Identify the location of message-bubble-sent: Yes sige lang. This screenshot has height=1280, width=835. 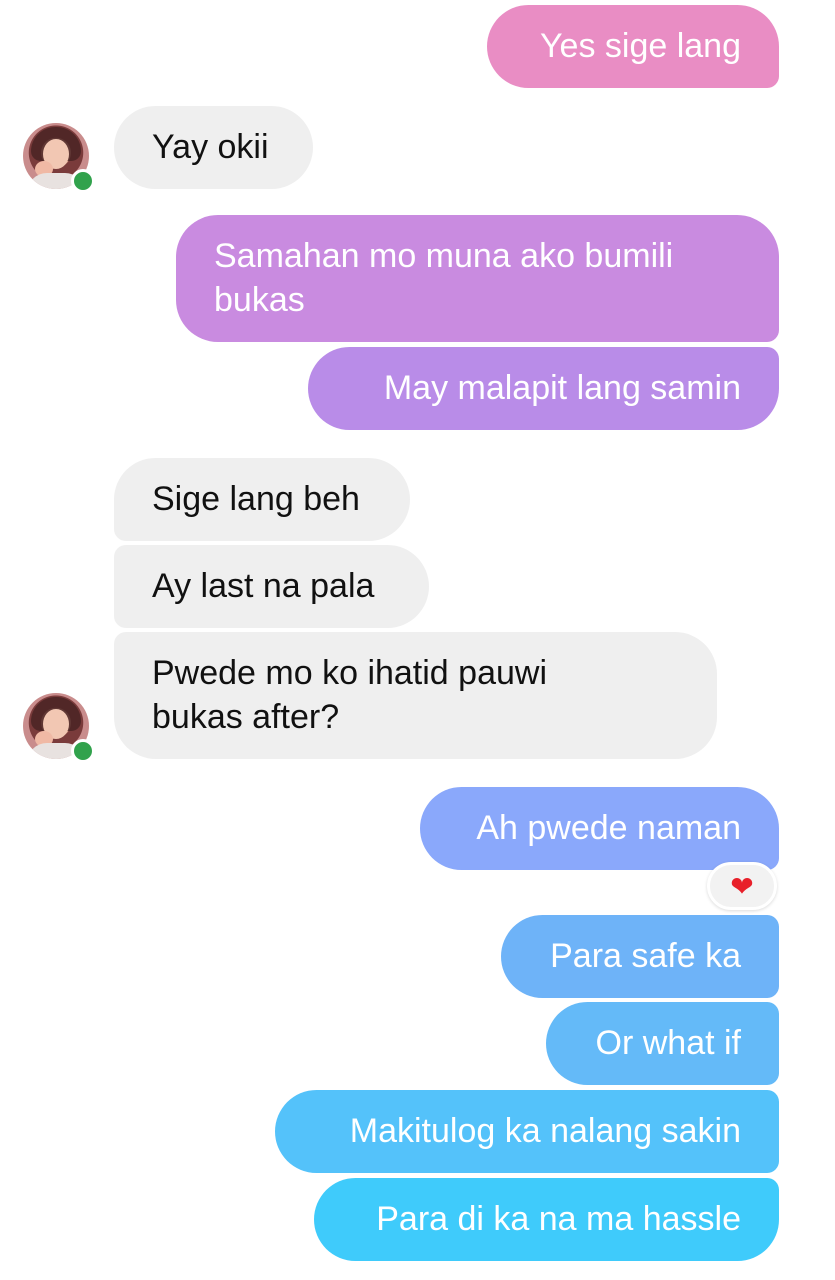
(633, 46).